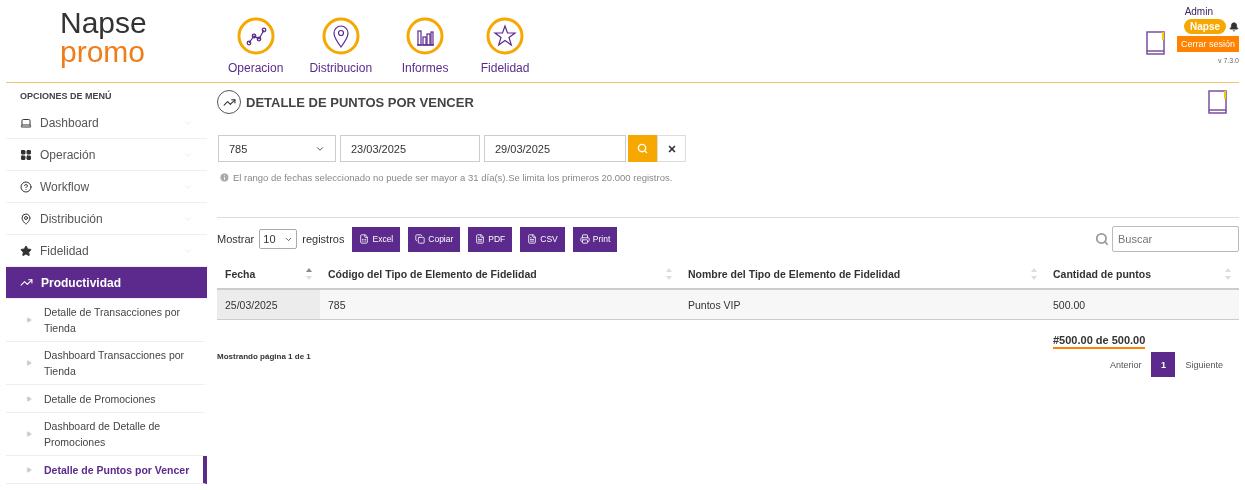 This screenshot has width=1245, height=490. I want to click on printer-icon, so click(584, 239).